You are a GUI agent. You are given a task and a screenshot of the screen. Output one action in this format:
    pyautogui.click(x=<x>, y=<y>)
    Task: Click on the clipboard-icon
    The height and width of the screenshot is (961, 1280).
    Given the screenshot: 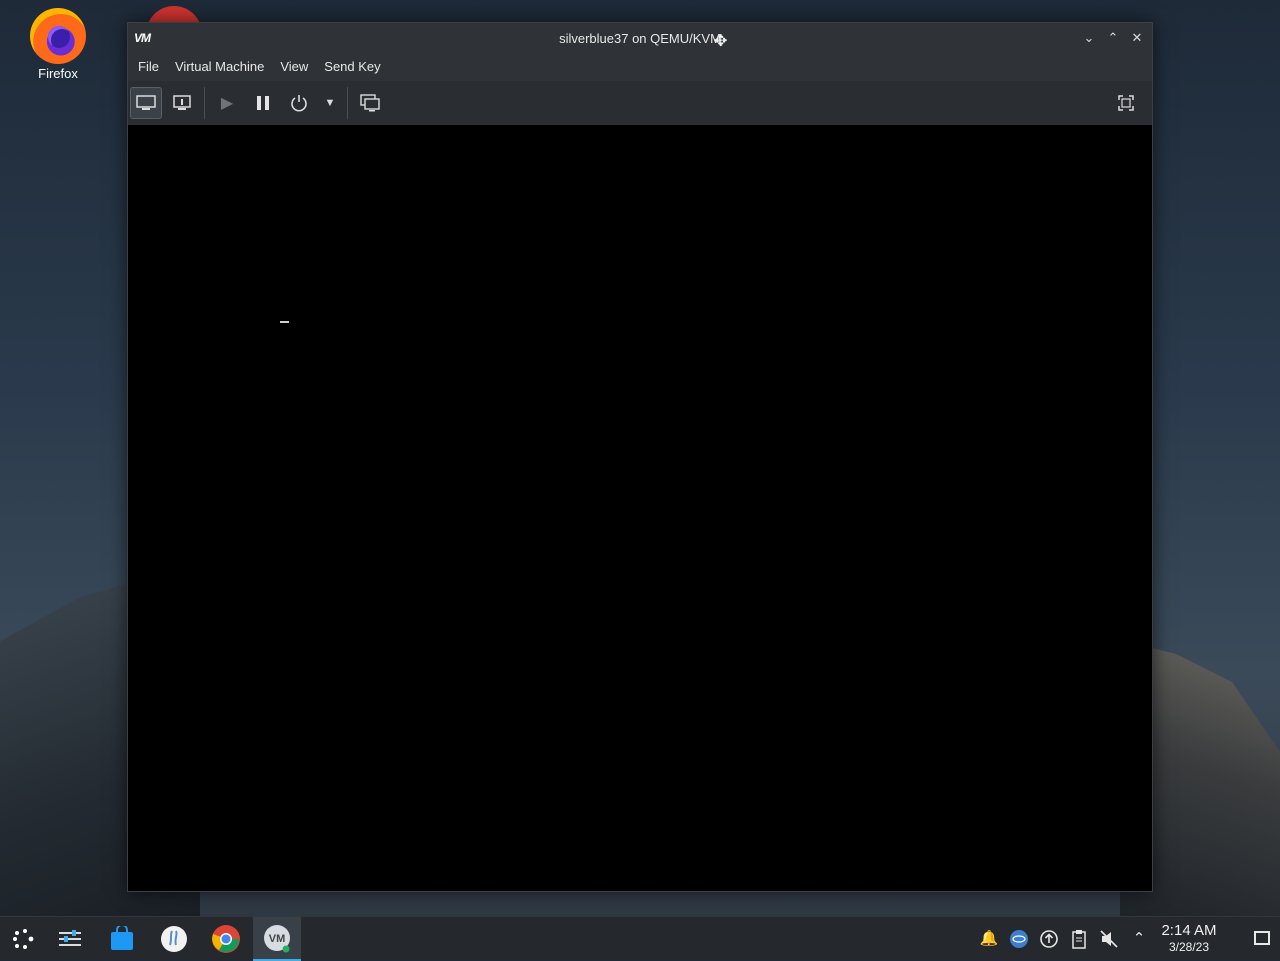 What is the action you would take?
    pyautogui.click(x=1079, y=939)
    